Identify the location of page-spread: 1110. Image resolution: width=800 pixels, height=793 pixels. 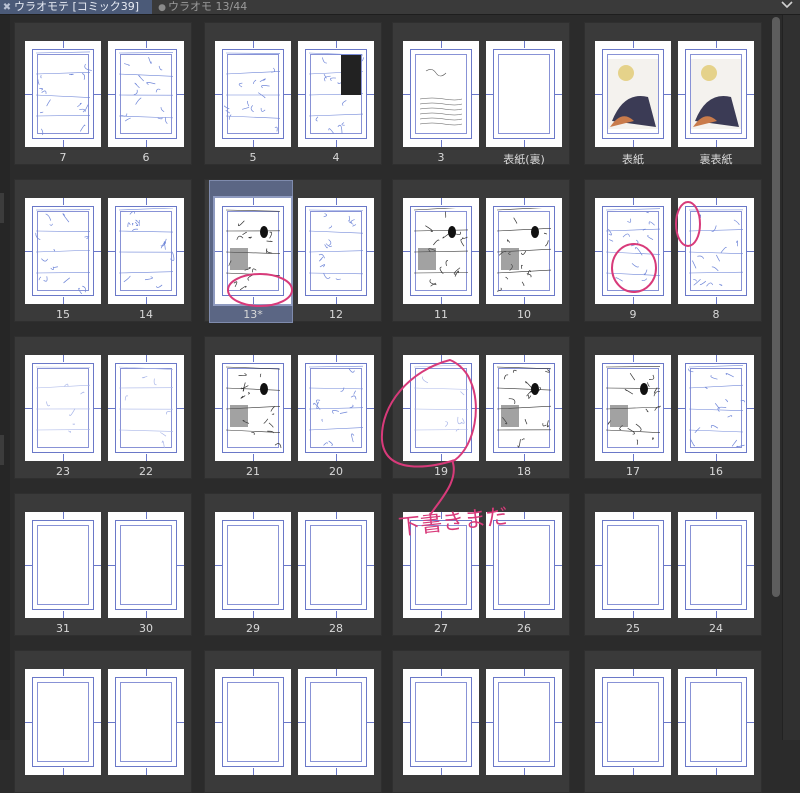
(481, 250).